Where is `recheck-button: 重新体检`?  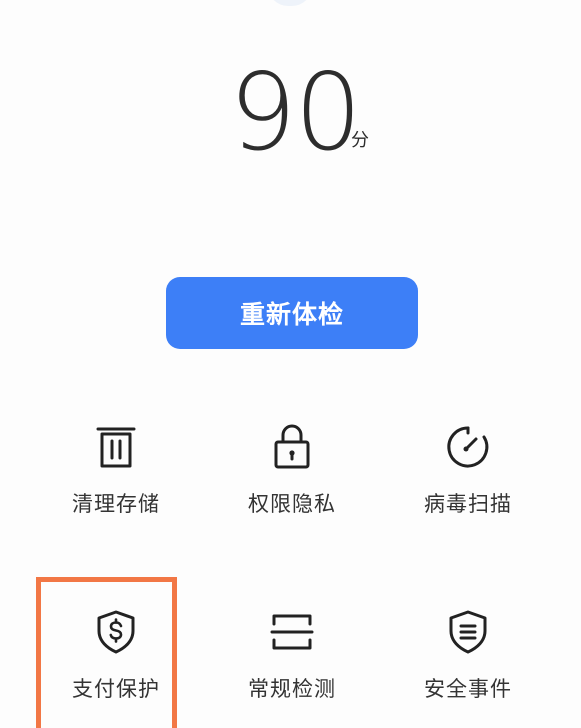 recheck-button: 重新体检 is located at coordinates (292, 313).